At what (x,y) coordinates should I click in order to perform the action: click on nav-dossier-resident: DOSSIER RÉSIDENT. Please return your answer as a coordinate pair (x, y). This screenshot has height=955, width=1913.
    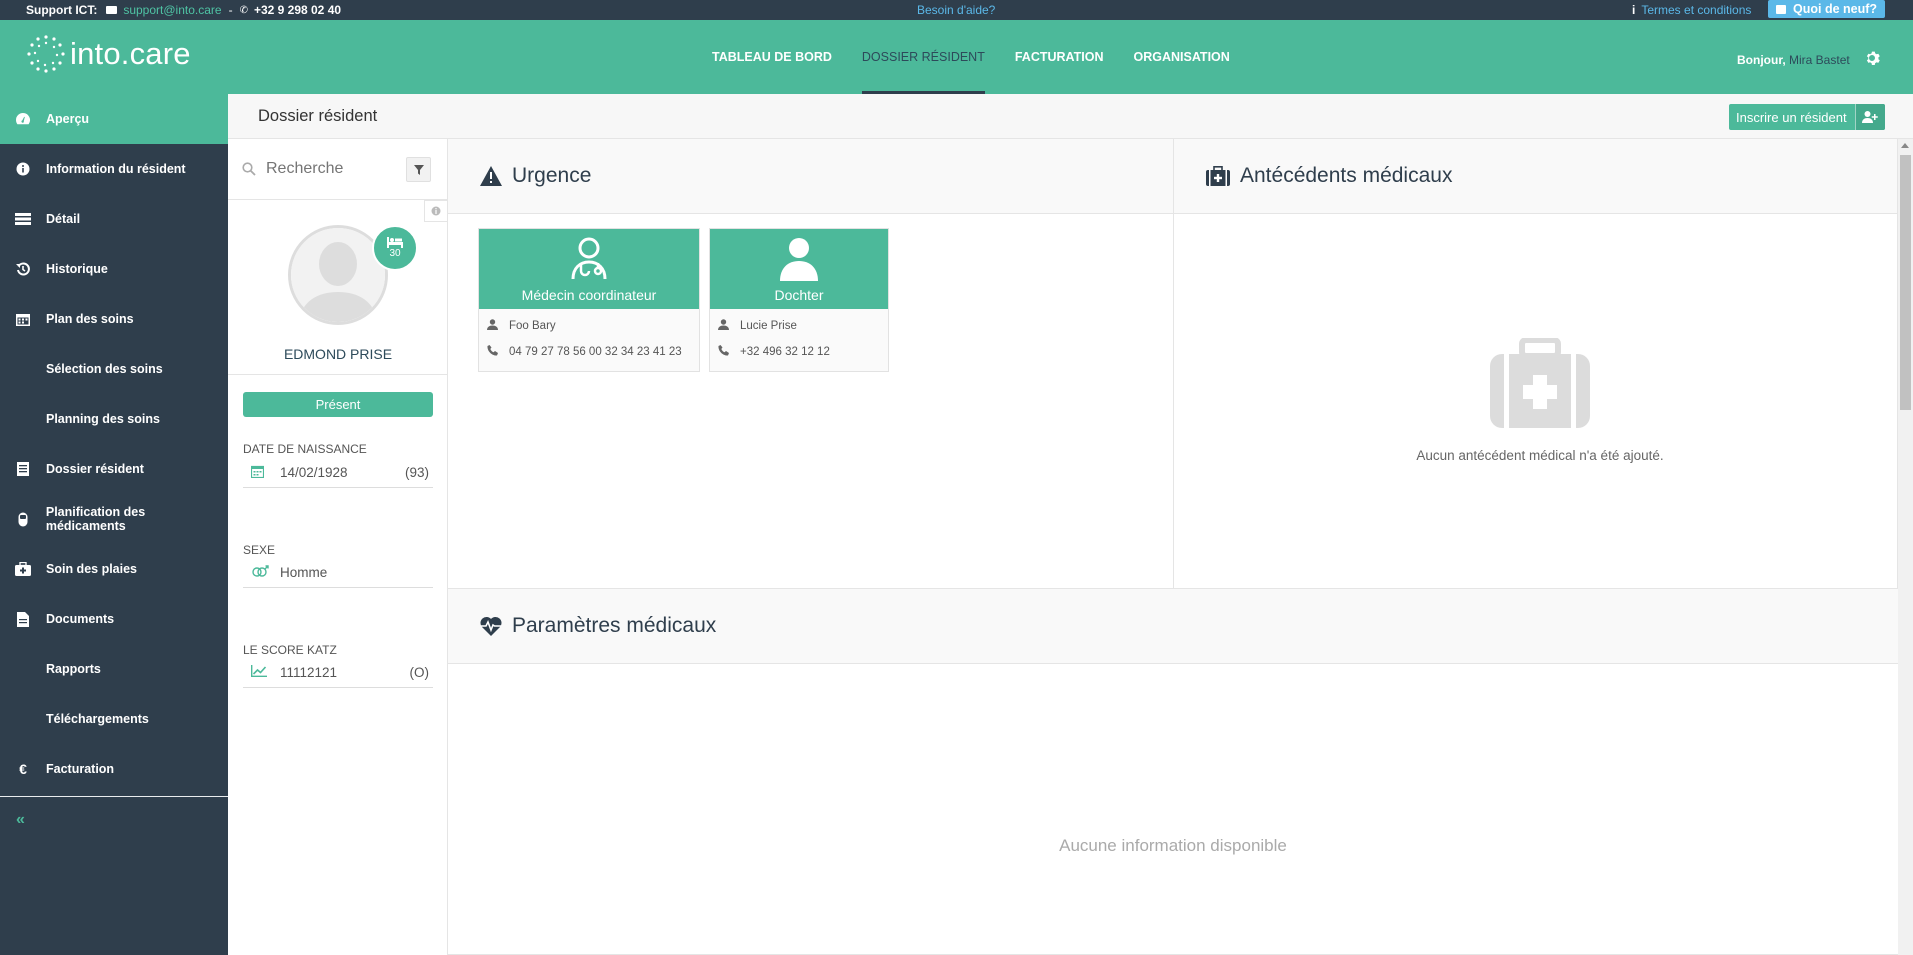
    Looking at the image, I should click on (923, 57).